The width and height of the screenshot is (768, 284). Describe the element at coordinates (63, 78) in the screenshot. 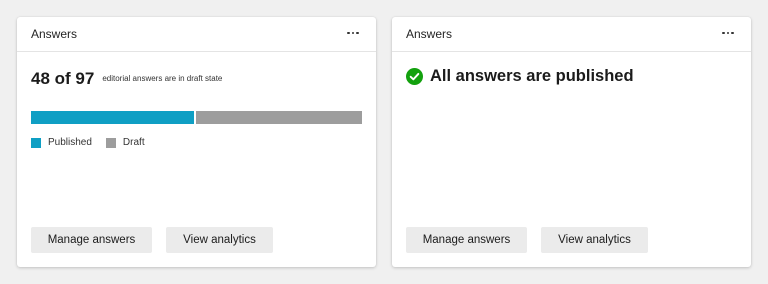

I see `draft-count: 48 of 97` at that location.